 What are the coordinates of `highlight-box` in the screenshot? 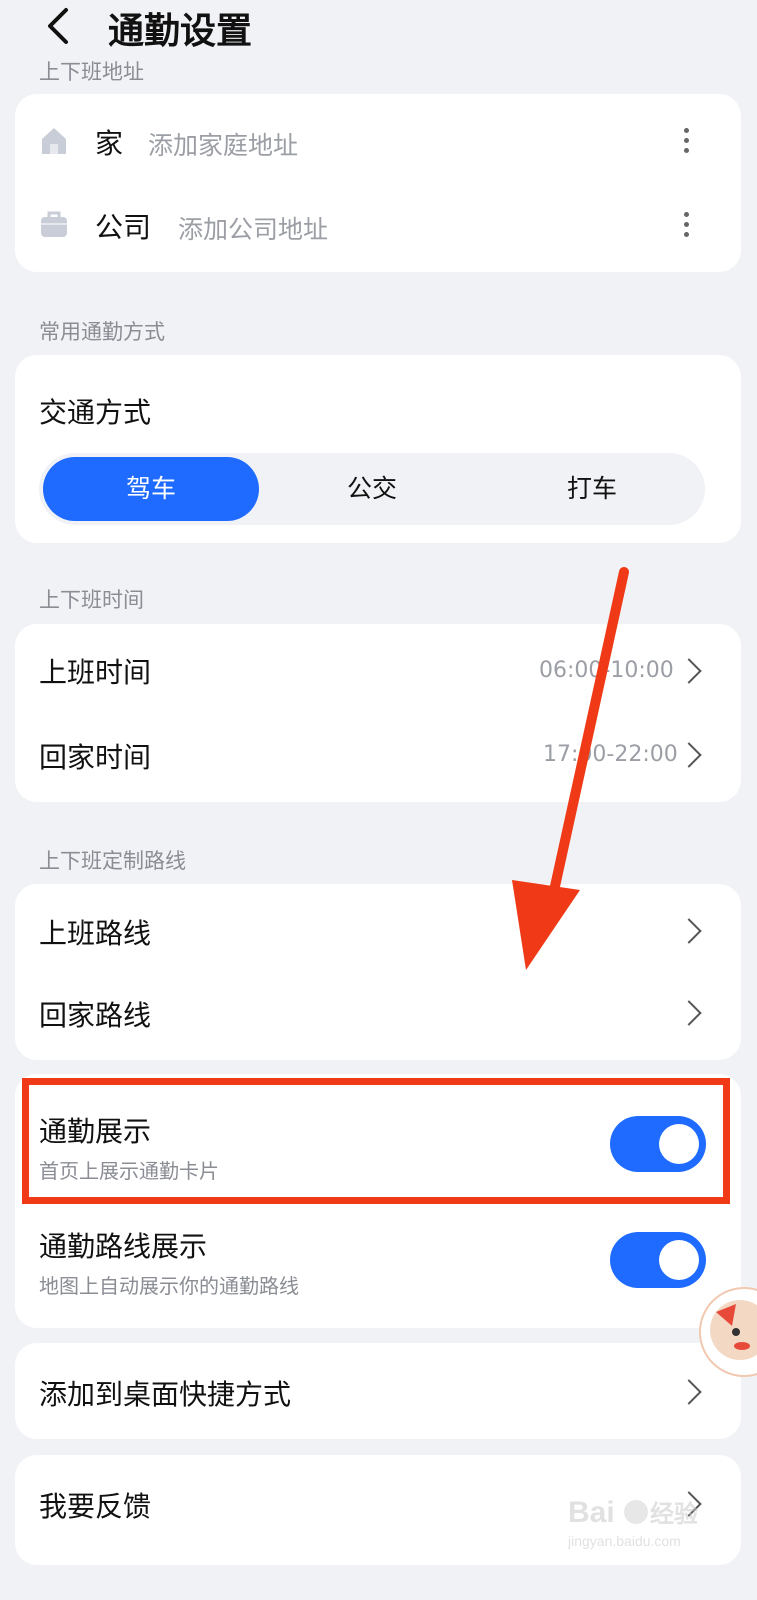 It's located at (376, 1141).